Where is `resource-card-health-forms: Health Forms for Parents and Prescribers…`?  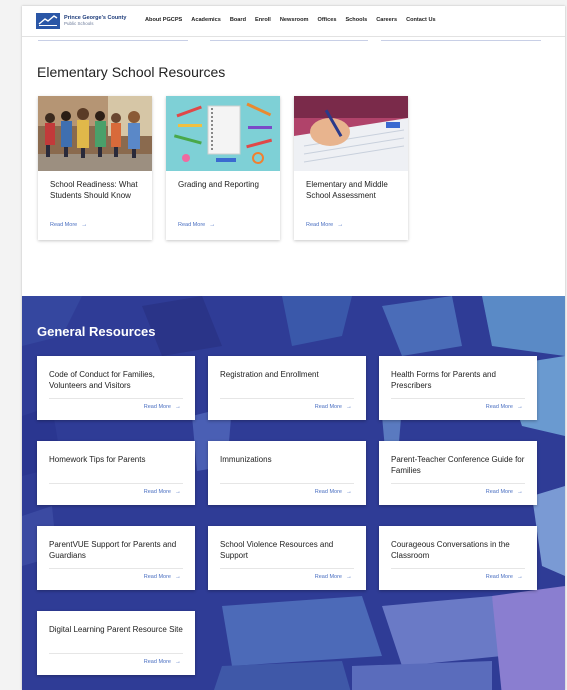
resource-card-health-forms: Health Forms for Parents and Prescribers… is located at coordinates (458, 388).